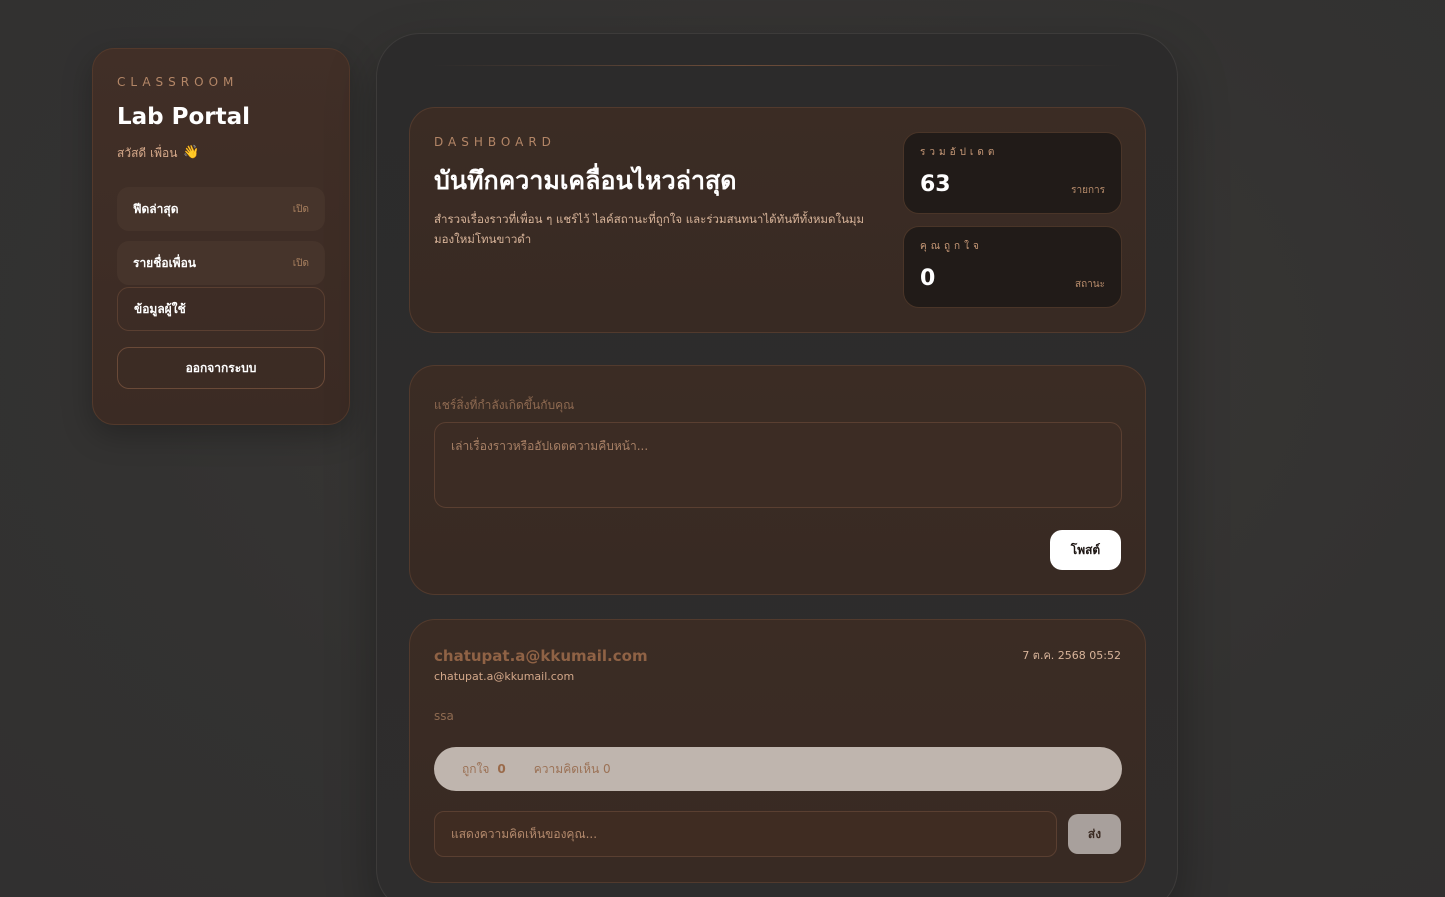 The width and height of the screenshot is (1445, 897). I want to click on post-timestamp: 7 ต.ค. 2568 05:52, so click(1071, 655).